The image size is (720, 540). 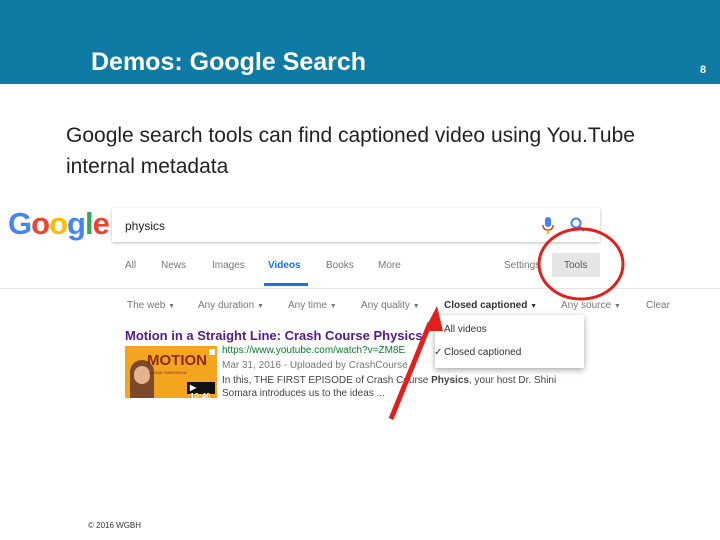 What do you see at coordinates (433, 318) in the screenshot?
I see `arrow-head` at bounding box center [433, 318].